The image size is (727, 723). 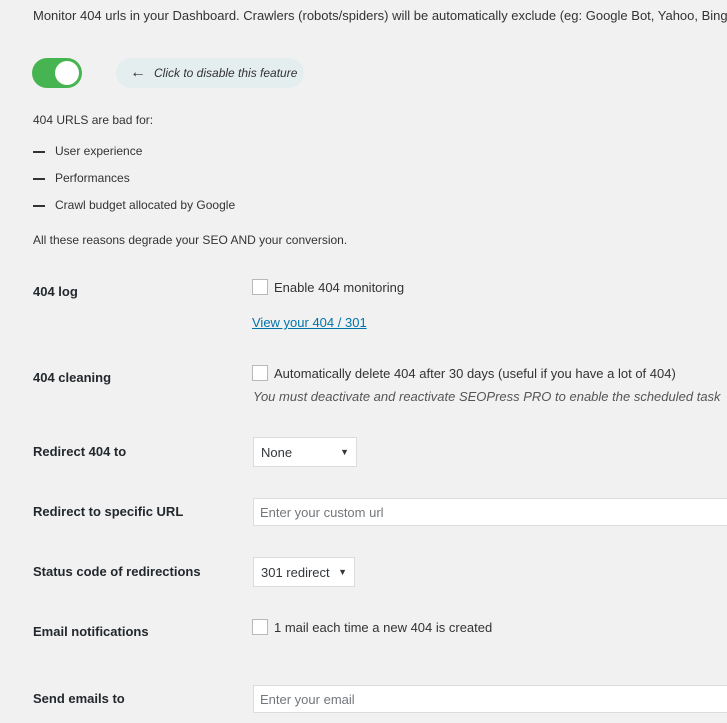 What do you see at coordinates (72, 377) in the screenshot?
I see `cleaning-label: 404 cleaning` at bounding box center [72, 377].